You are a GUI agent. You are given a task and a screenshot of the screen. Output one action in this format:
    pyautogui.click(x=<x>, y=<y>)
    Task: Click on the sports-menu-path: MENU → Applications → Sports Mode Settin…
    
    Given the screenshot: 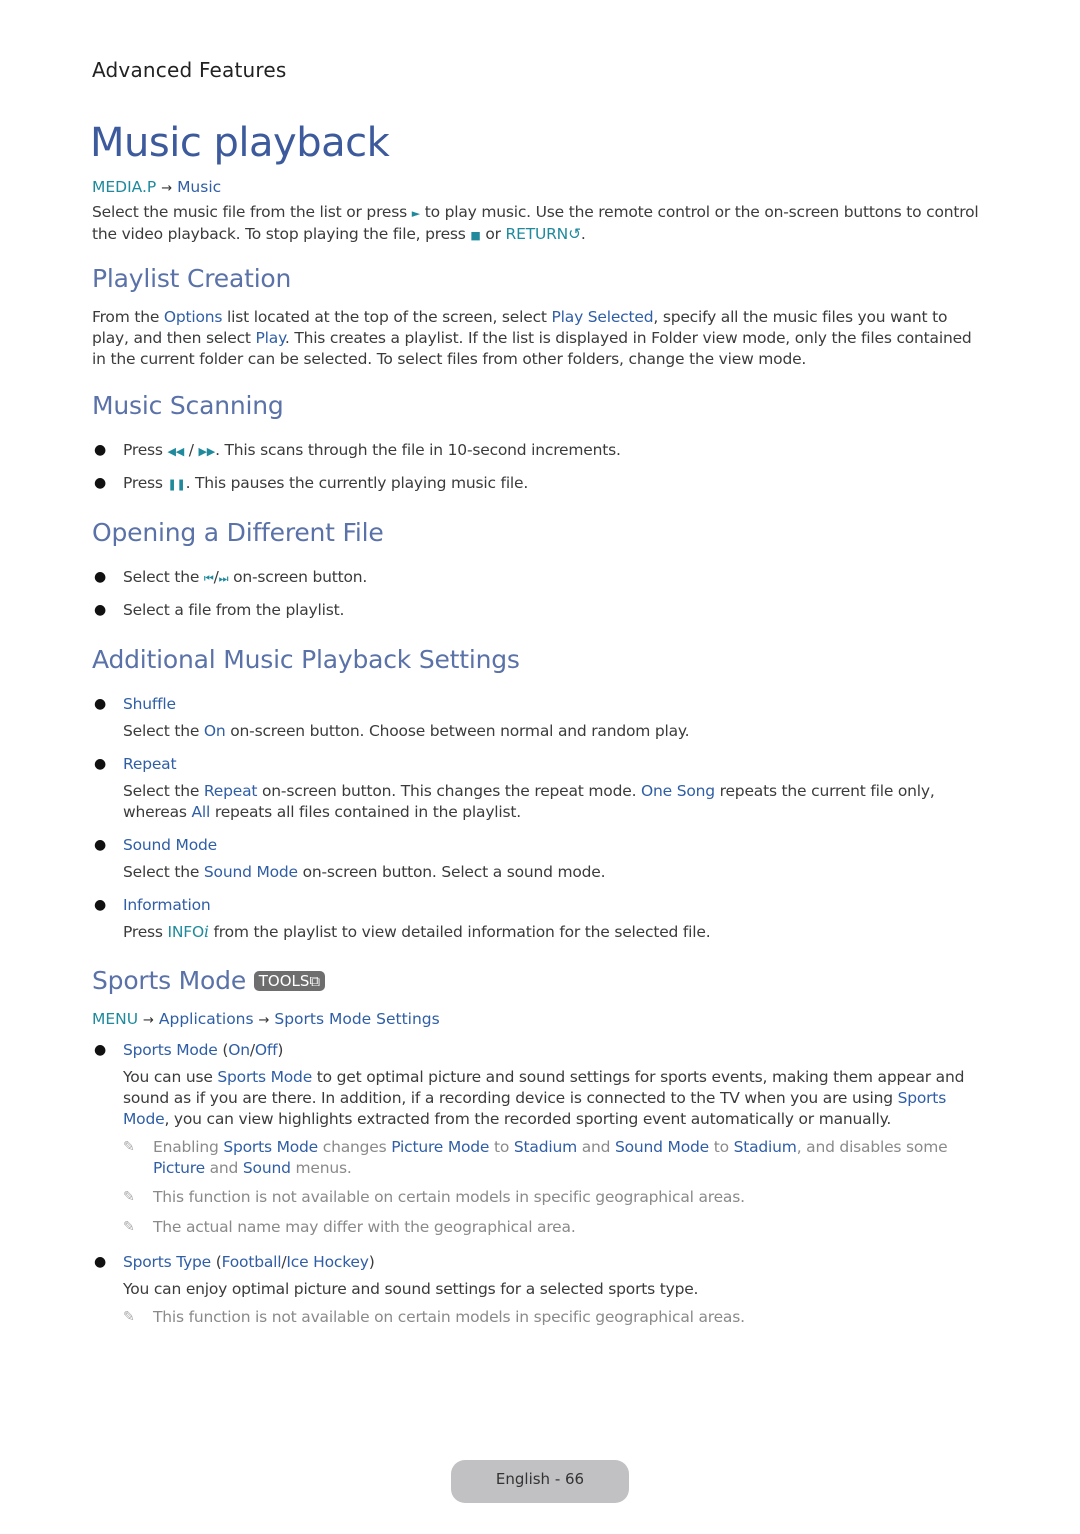 What is the action you would take?
    pyautogui.click(x=266, y=1019)
    